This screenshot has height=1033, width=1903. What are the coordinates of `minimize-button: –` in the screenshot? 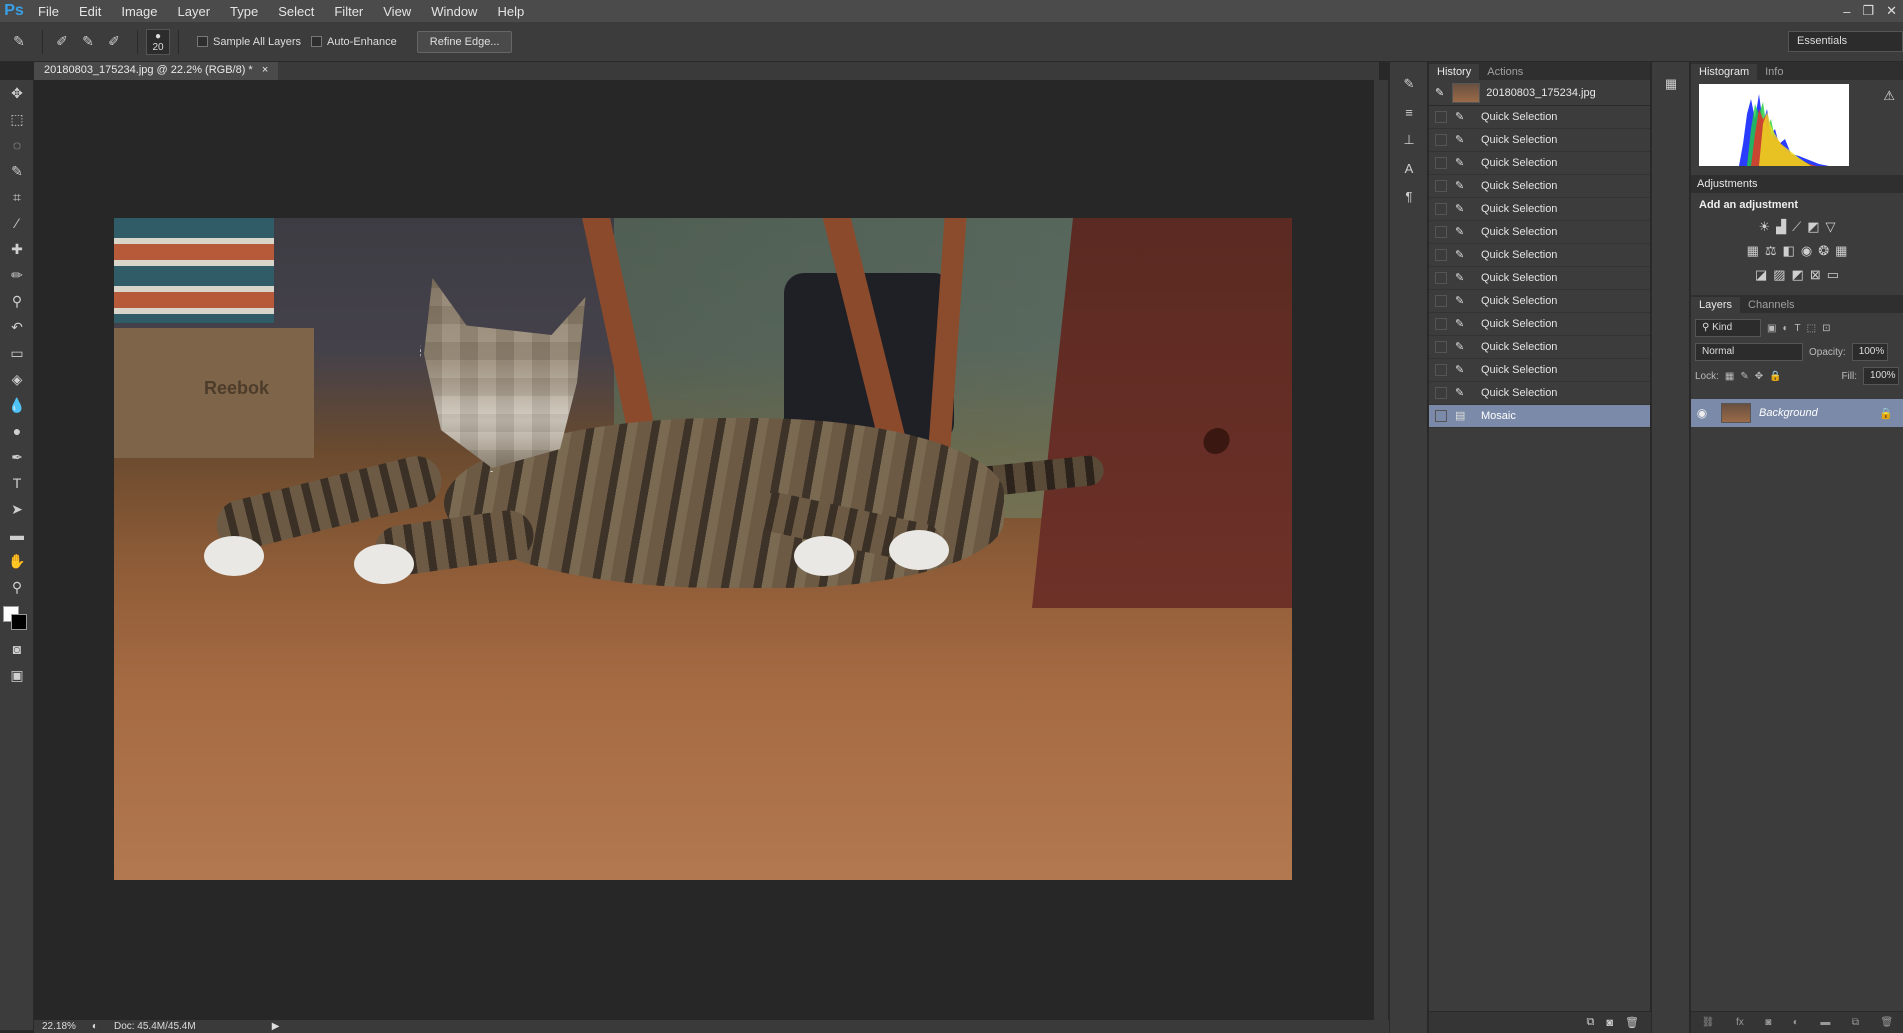 It's located at (1846, 11).